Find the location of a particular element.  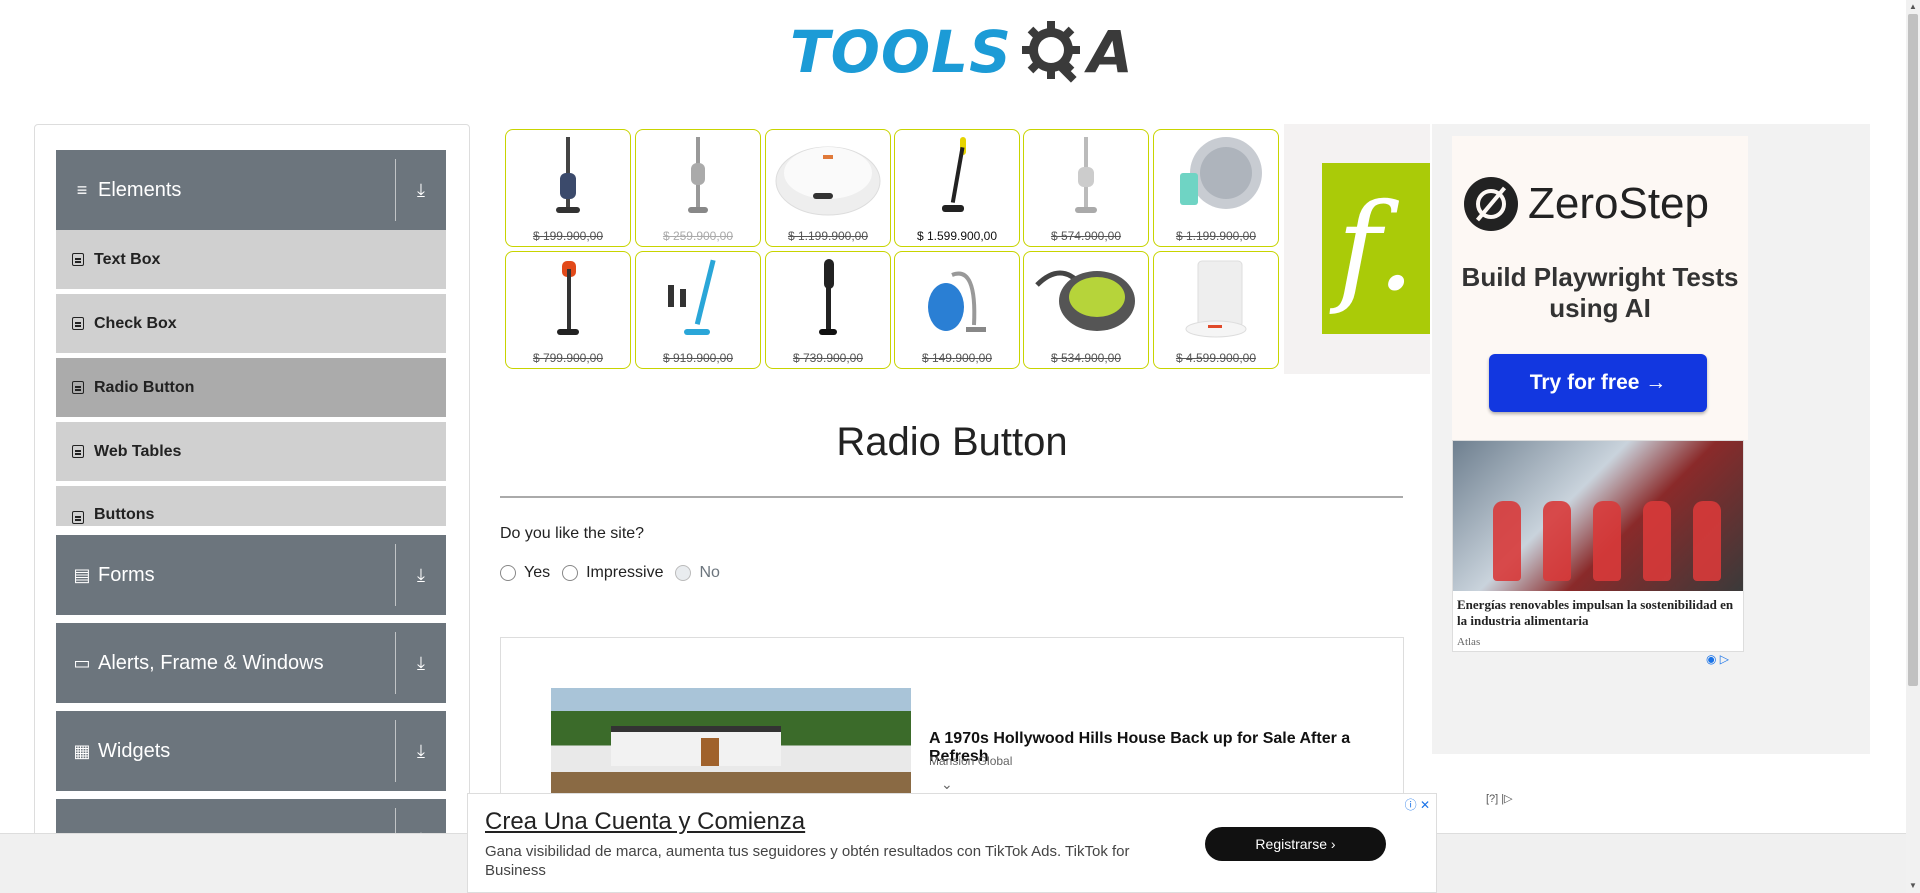

menu-item-text-box: Text Box is located at coordinates (251, 260).